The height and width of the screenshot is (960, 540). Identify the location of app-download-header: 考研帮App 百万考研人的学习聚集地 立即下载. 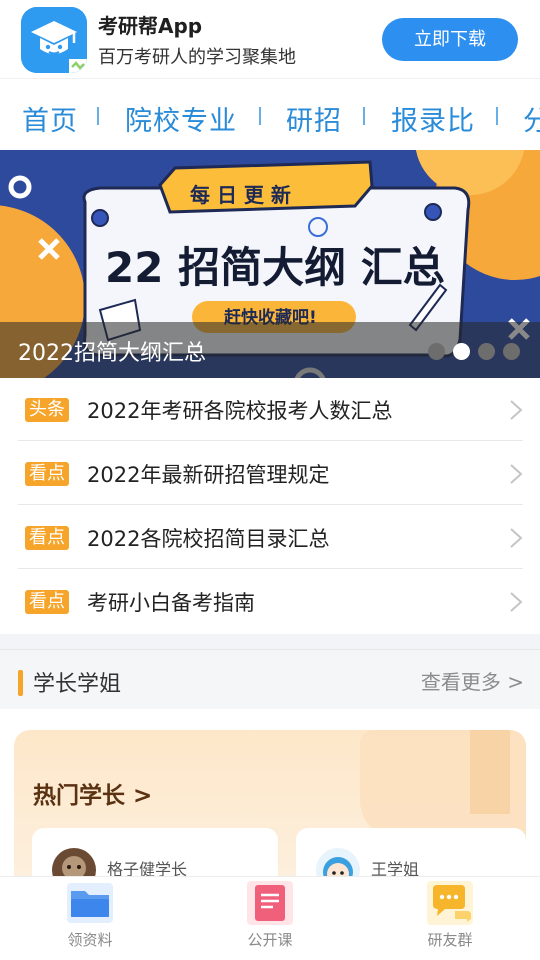
(270, 39).